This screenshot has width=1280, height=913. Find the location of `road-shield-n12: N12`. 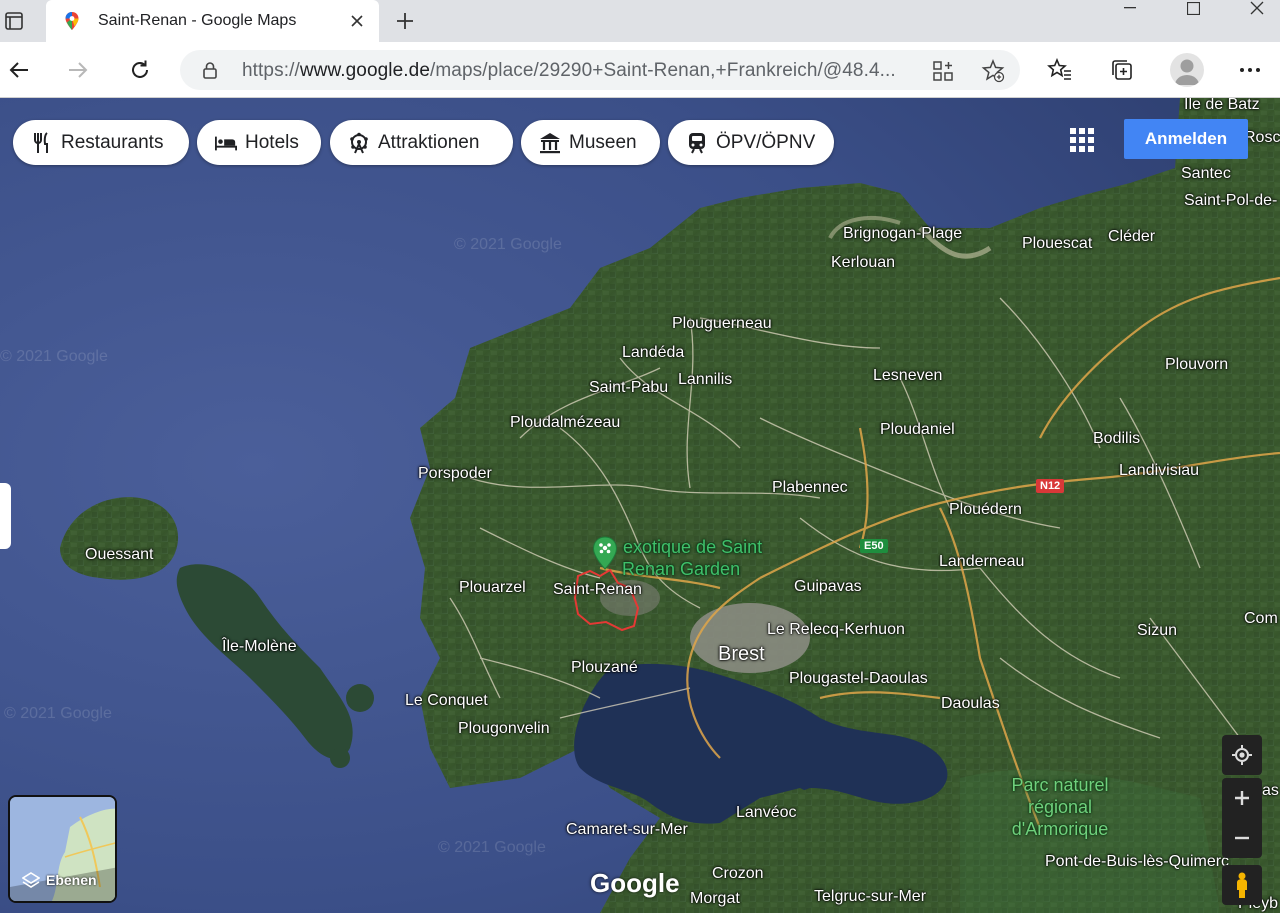

road-shield-n12: N12 is located at coordinates (1050, 486).